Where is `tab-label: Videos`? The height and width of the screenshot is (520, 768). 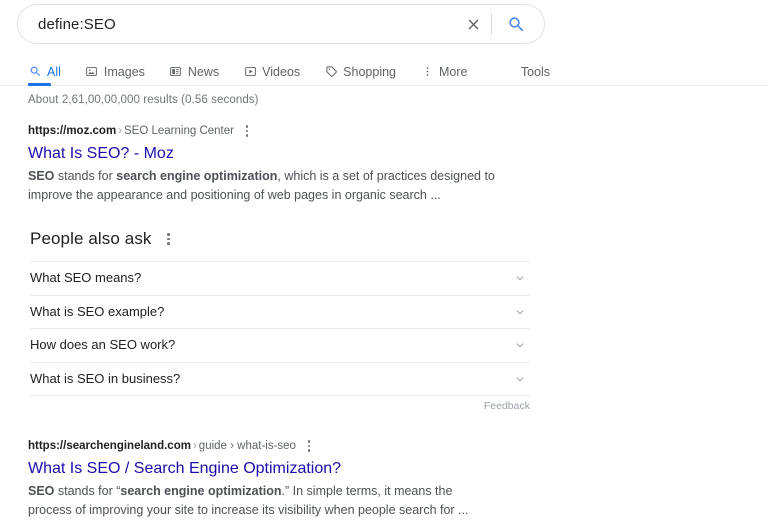 tab-label: Videos is located at coordinates (281, 71).